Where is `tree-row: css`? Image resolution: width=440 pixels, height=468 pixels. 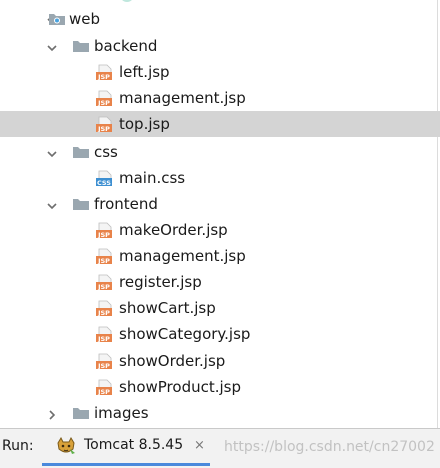
tree-row: css is located at coordinates (220, 152).